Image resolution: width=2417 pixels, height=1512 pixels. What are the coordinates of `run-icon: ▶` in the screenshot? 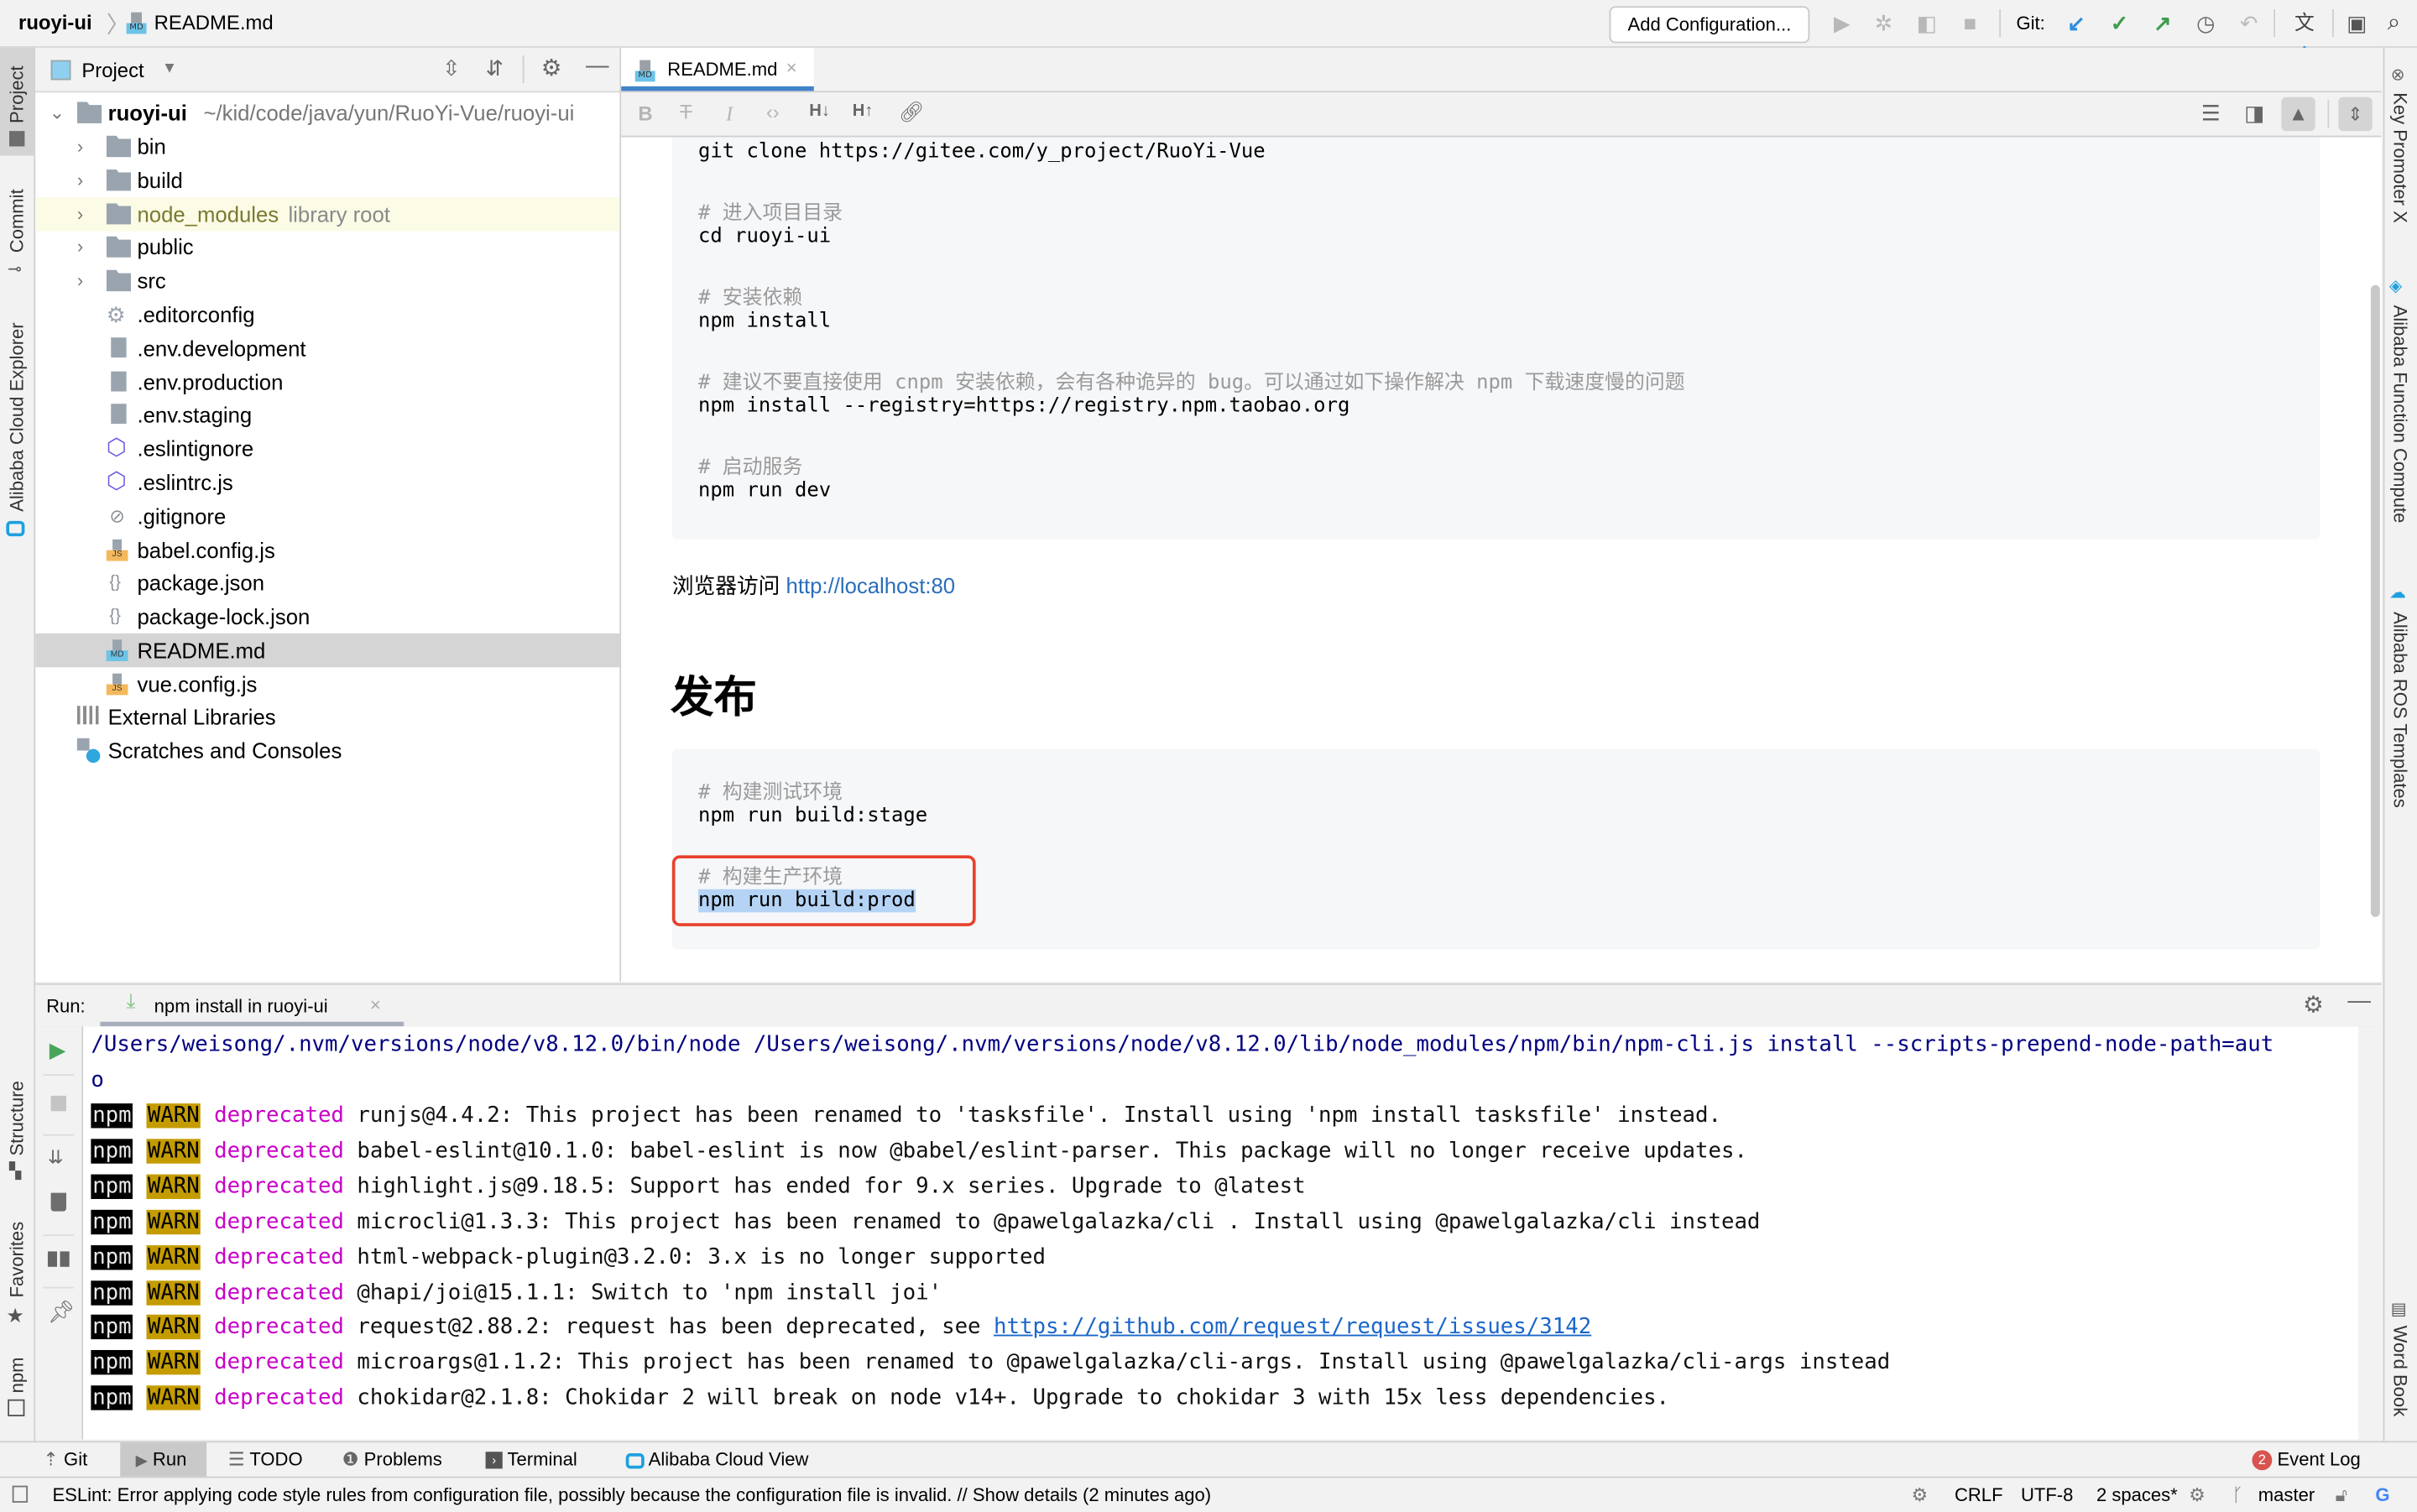 It's located at (1842, 23).